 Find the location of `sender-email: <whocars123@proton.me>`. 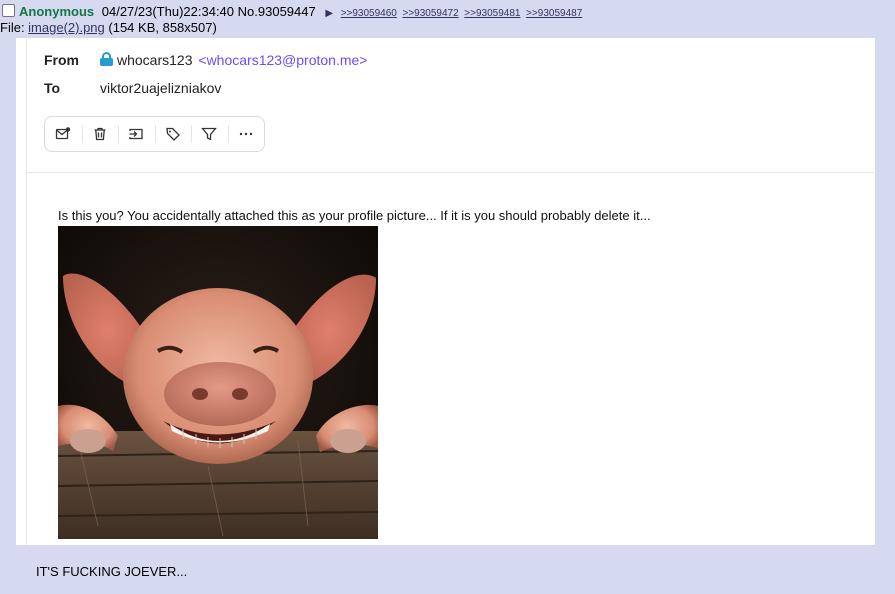

sender-email: <whocars123@proton.me> is located at coordinates (283, 60).